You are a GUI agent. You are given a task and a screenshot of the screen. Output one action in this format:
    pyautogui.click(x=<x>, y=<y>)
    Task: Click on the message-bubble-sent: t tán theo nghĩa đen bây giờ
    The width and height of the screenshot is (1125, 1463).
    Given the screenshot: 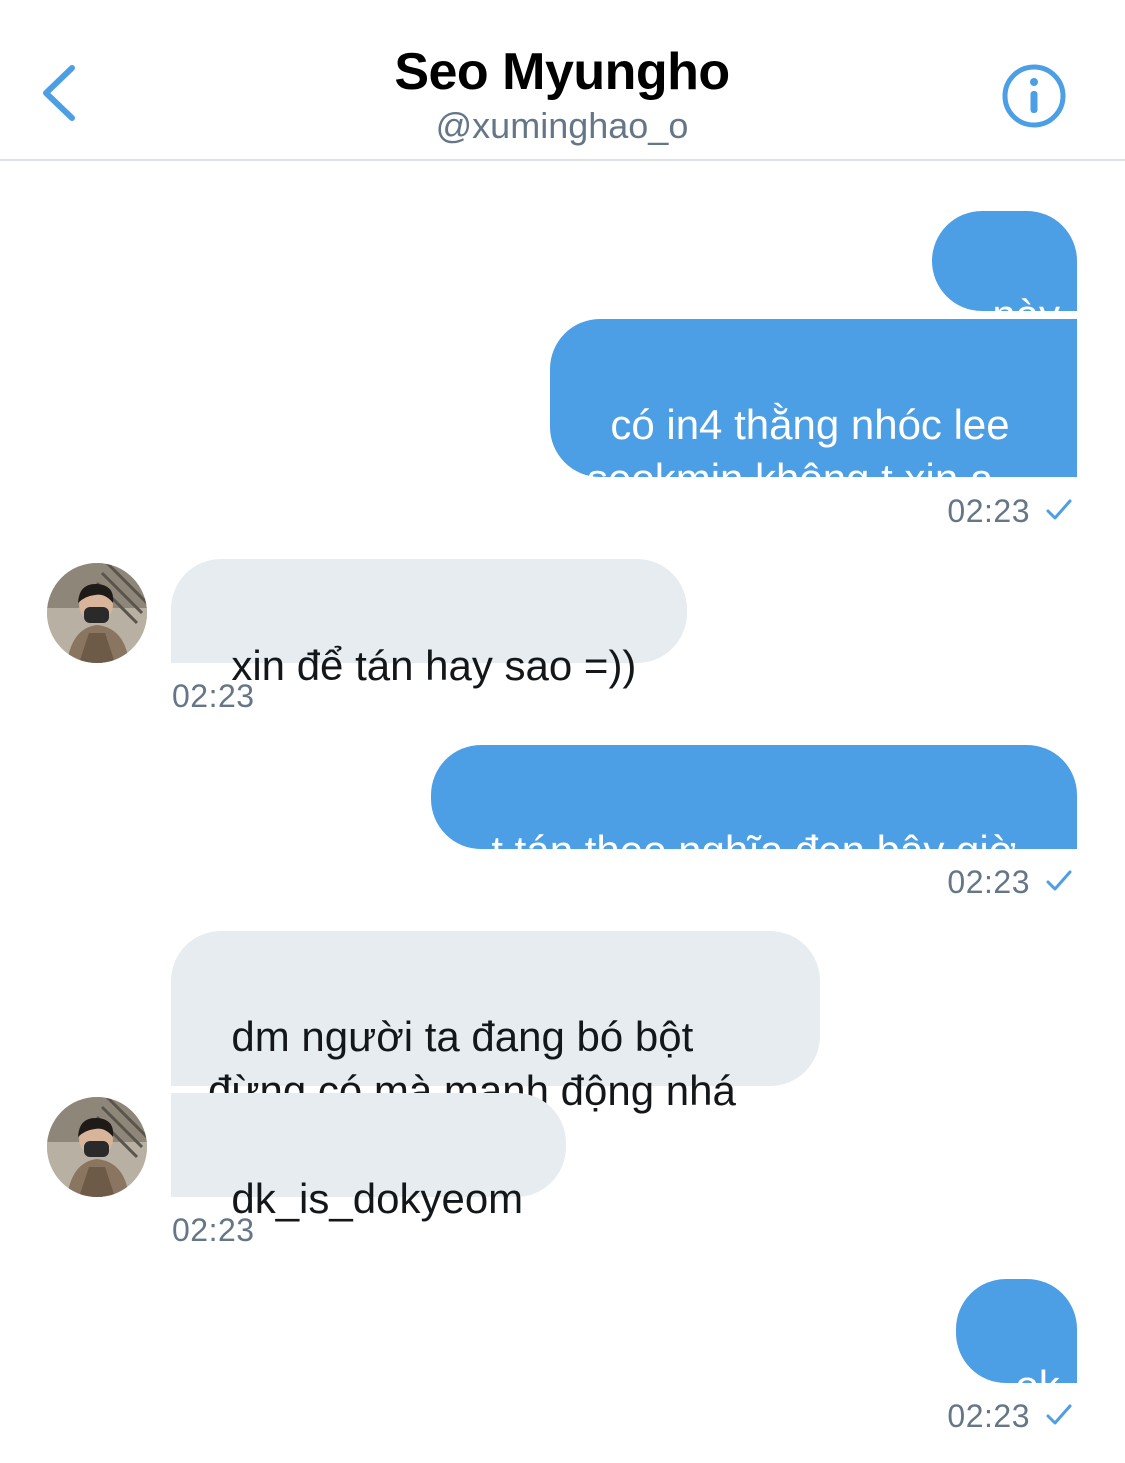 What is the action you would take?
    pyautogui.click(x=754, y=809)
    